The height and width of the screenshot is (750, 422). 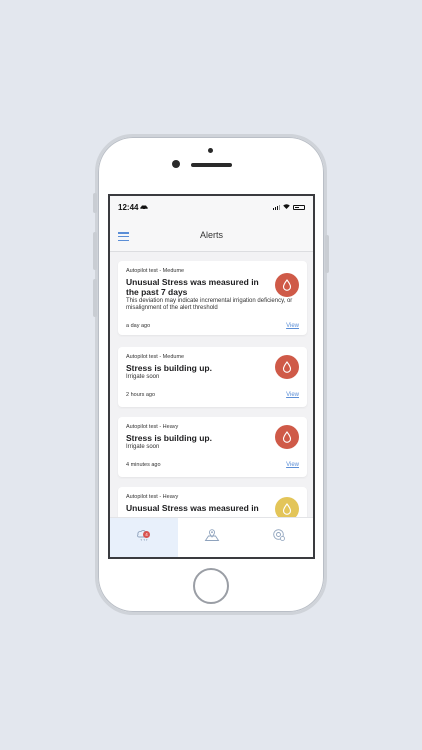 I want to click on alert-time: 2 hours ago, so click(x=141, y=395).